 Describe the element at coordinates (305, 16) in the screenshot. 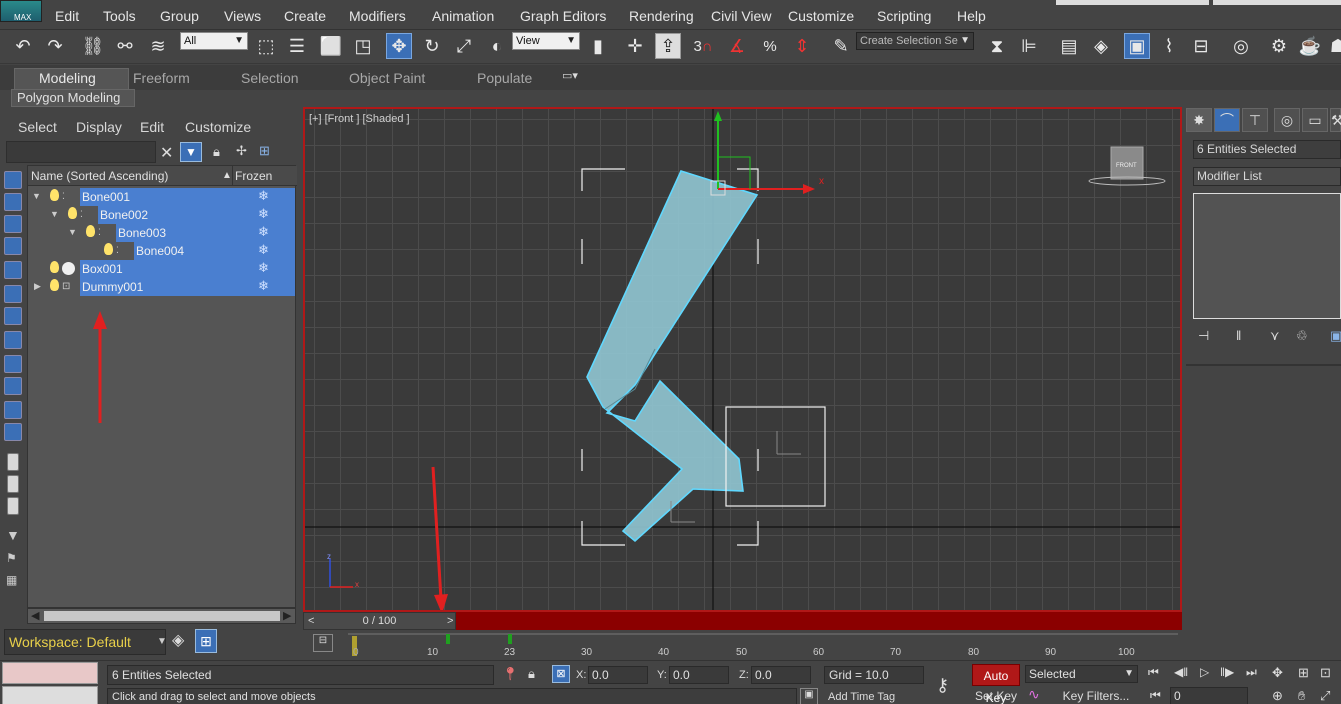

I see `menu-create: Create` at that location.